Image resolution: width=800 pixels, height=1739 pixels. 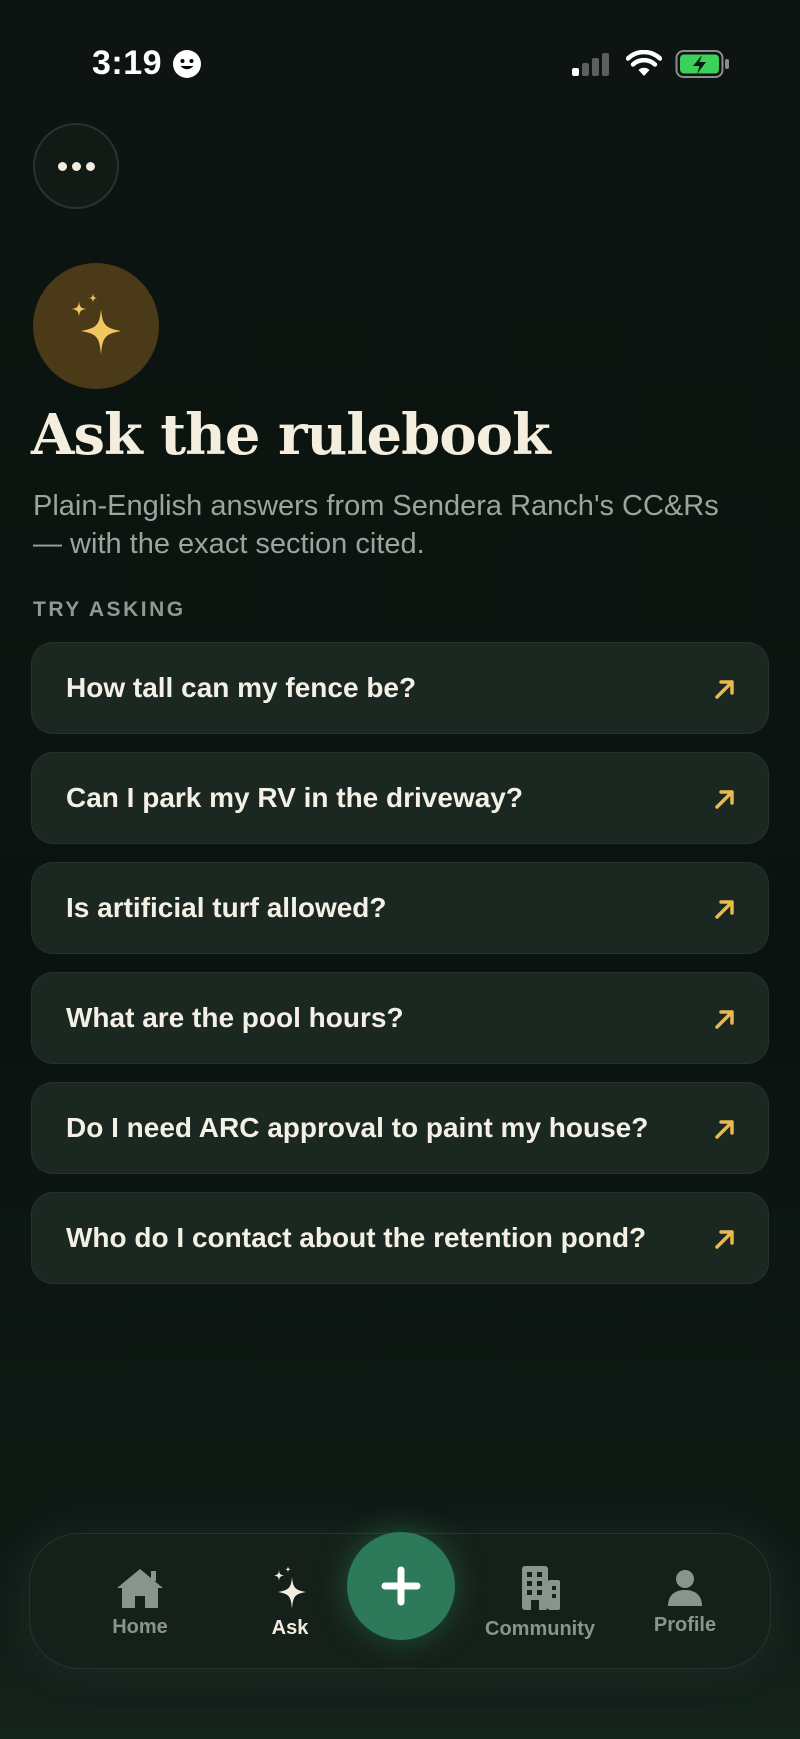 What do you see at coordinates (109, 609) in the screenshot?
I see `suggestions-label: TRY ASKING` at bounding box center [109, 609].